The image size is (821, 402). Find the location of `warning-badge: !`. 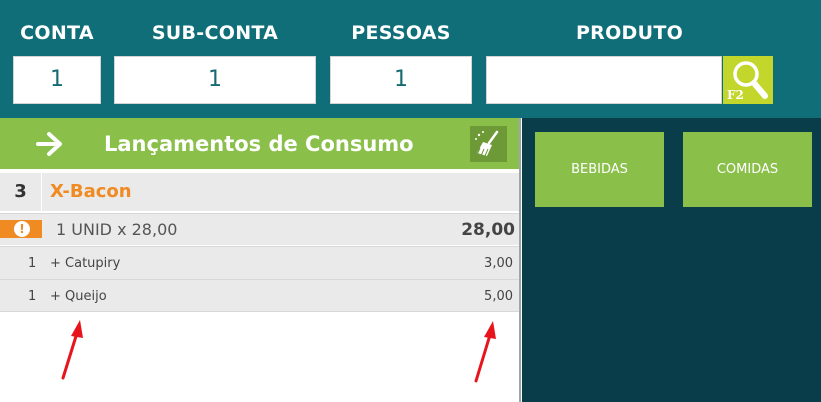

warning-badge: ! is located at coordinates (21, 229).